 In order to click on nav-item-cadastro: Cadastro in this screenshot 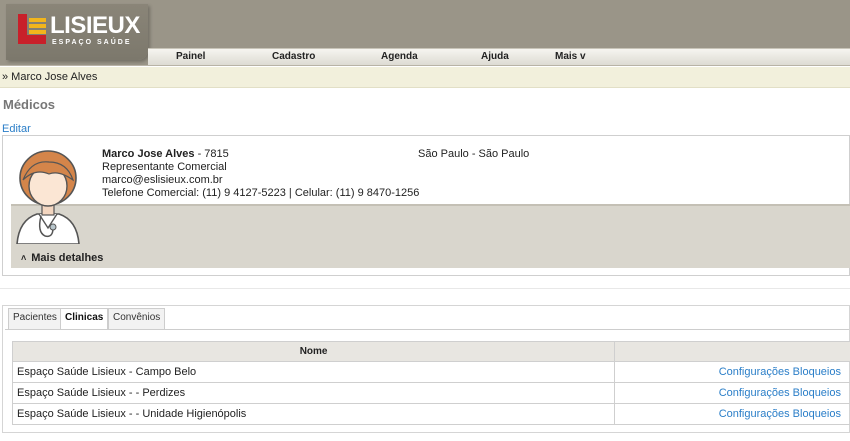, I will do `click(293, 56)`.